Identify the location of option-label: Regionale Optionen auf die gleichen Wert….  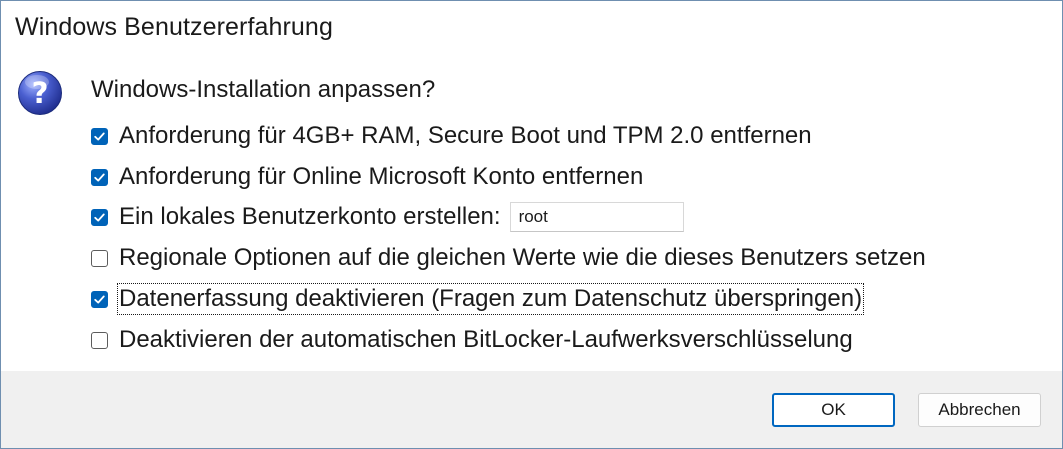
(522, 257).